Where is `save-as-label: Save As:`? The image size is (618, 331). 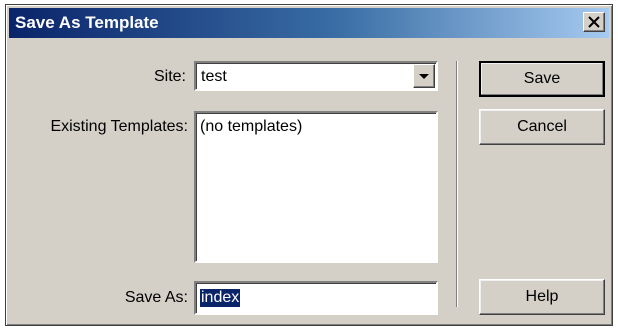
save-as-label: Save As: is located at coordinates (156, 297).